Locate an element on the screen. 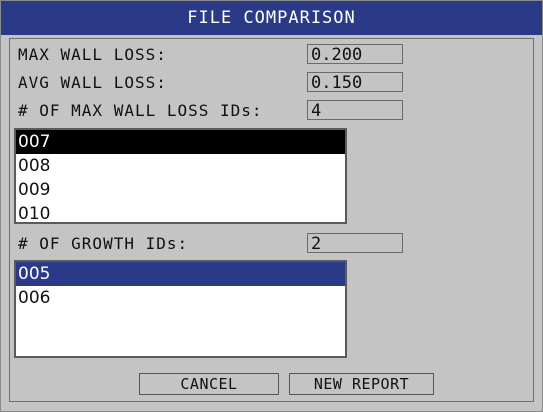  cancel-button: CANCEL is located at coordinates (209, 384).